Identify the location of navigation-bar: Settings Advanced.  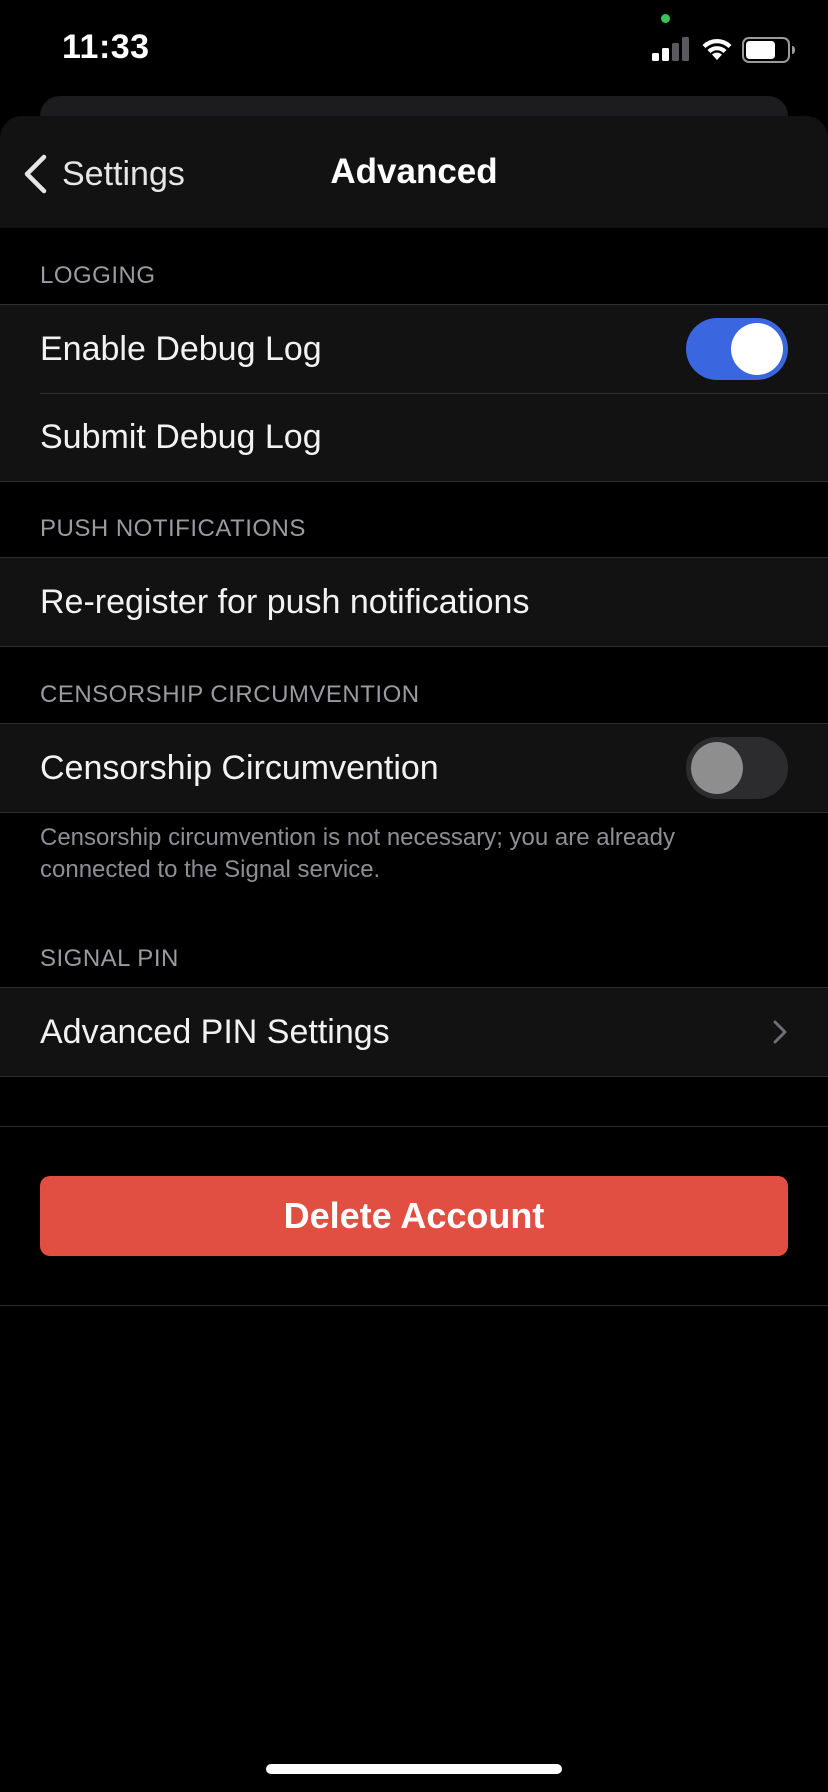
(414, 172).